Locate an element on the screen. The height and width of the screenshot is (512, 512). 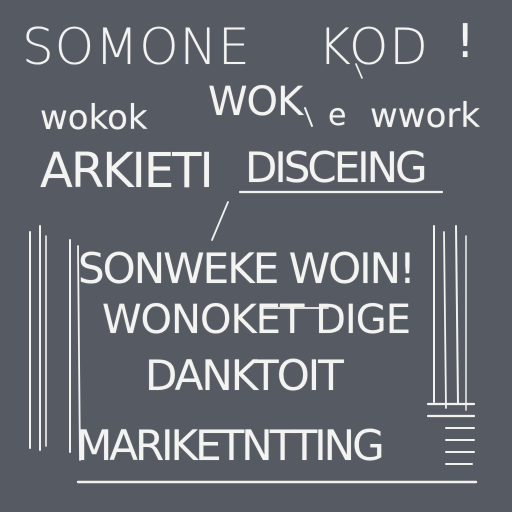
second-line-word-2: WOK is located at coordinates (255, 102).